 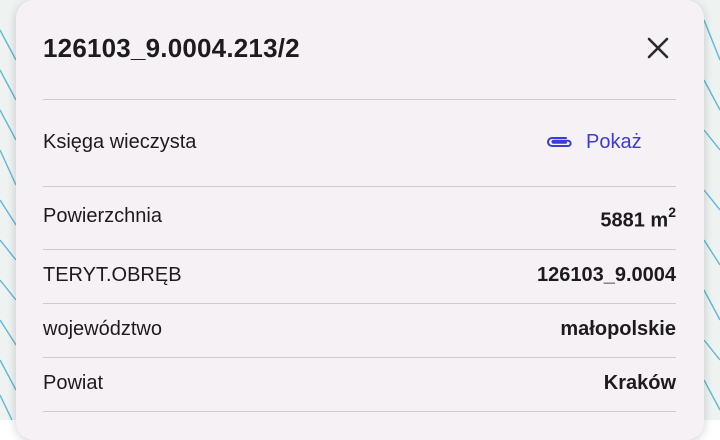 I want to click on close-button, so click(x=658, y=48).